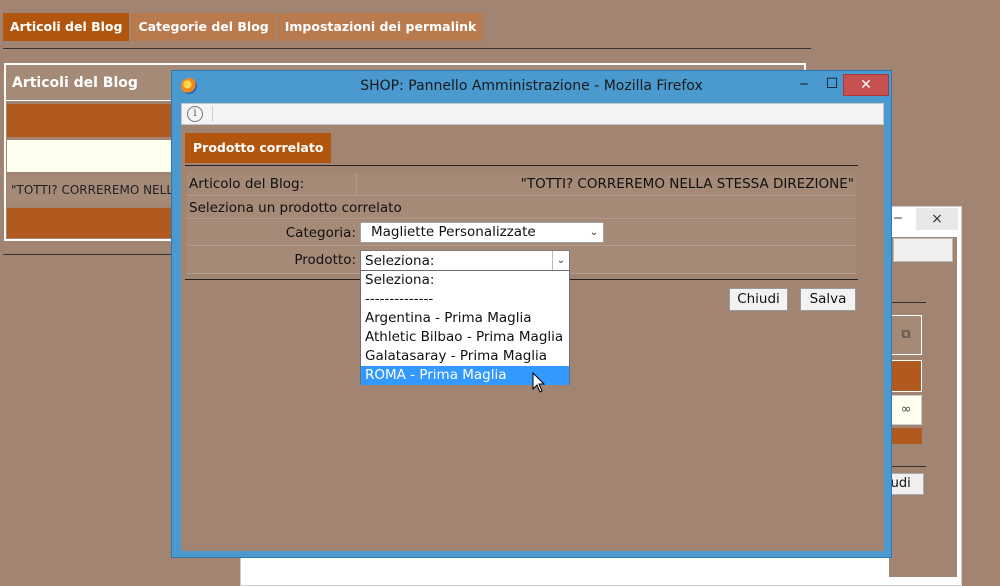 The height and width of the screenshot is (586, 1000). What do you see at coordinates (539, 382) in the screenshot?
I see `mouse-cursor-icon` at bounding box center [539, 382].